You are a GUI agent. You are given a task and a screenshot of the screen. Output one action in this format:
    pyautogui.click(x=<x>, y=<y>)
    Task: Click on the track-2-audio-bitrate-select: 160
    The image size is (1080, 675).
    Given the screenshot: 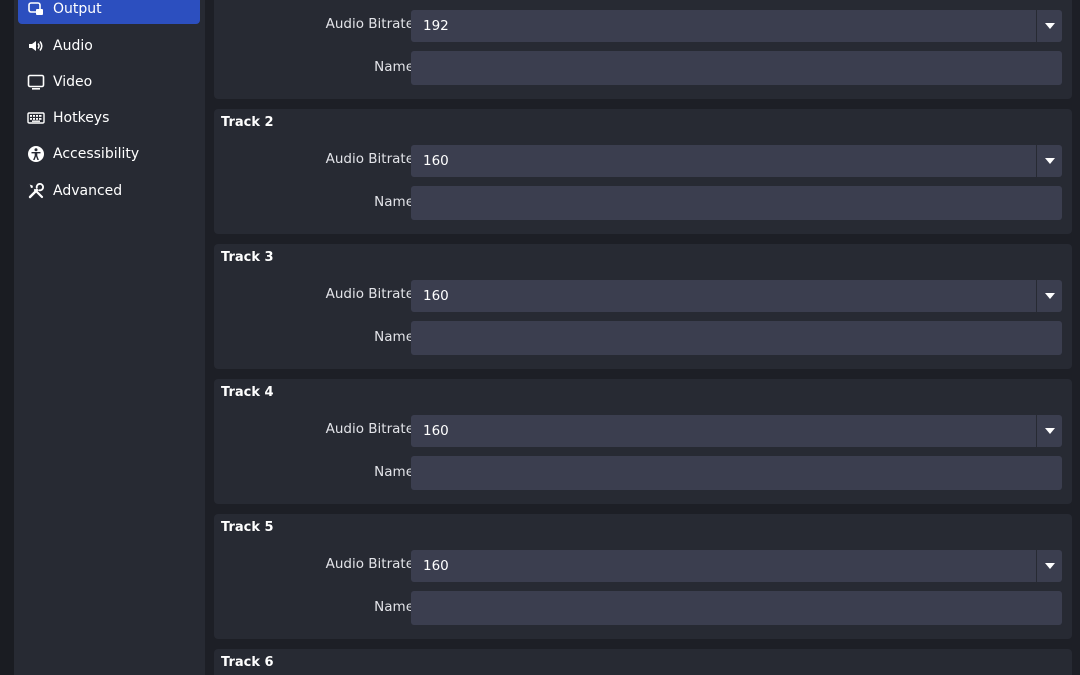 What is the action you would take?
    pyautogui.click(x=736, y=161)
    